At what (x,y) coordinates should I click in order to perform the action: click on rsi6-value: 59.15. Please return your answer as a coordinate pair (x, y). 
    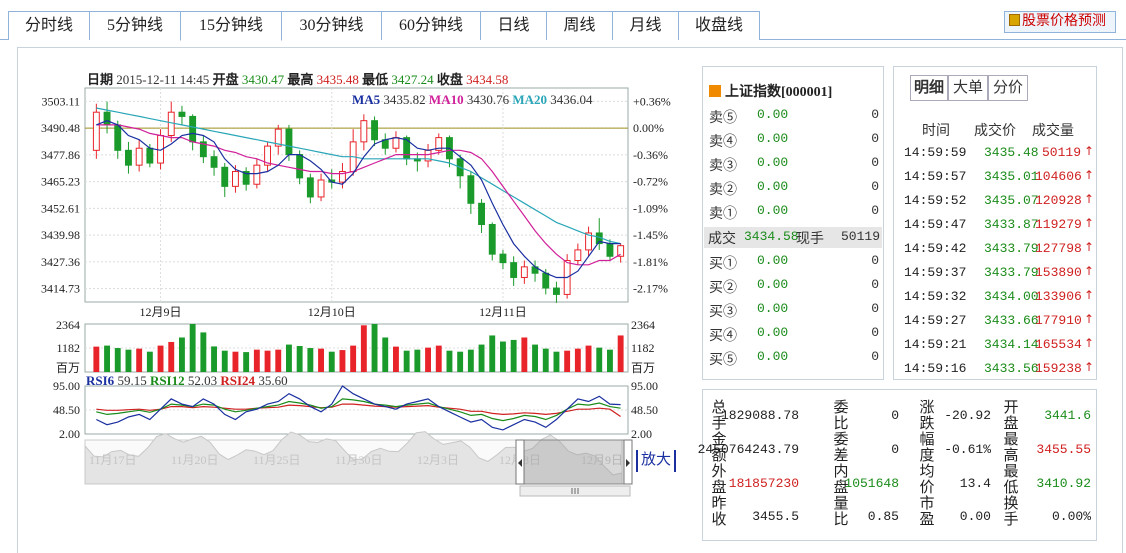
    Looking at the image, I should click on (132, 380).